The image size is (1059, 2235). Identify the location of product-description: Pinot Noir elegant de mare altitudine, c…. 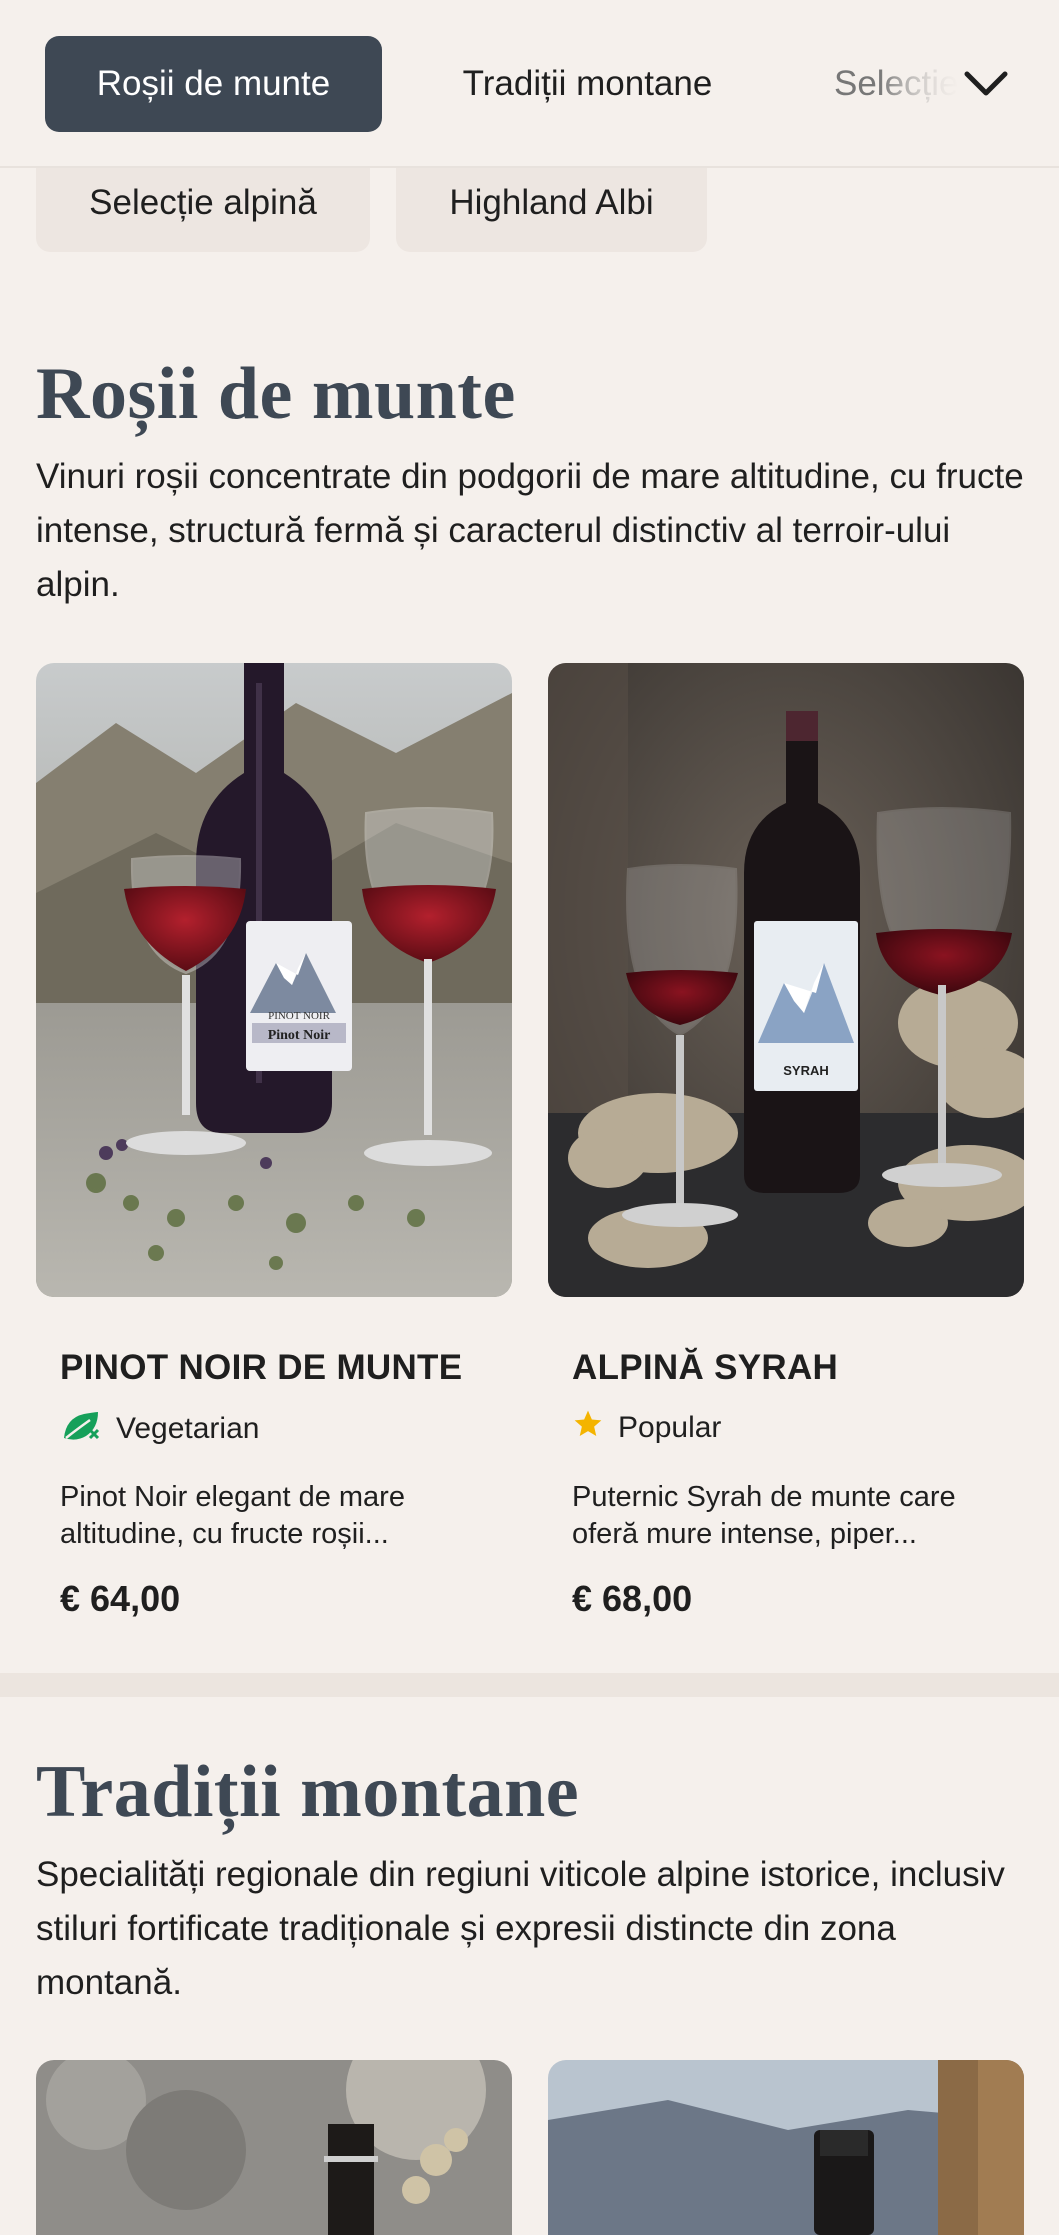
(232, 1515).